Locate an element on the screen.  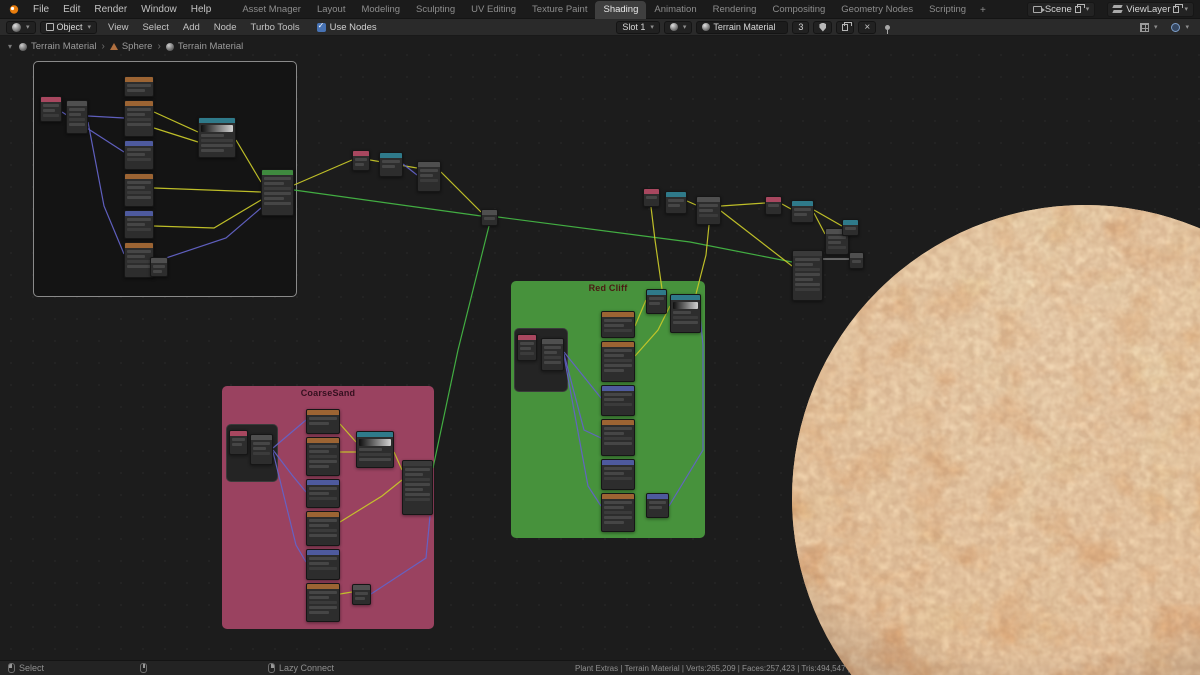
workspace-tab-uv-editing: UV Editing is located at coordinates (493, 10).